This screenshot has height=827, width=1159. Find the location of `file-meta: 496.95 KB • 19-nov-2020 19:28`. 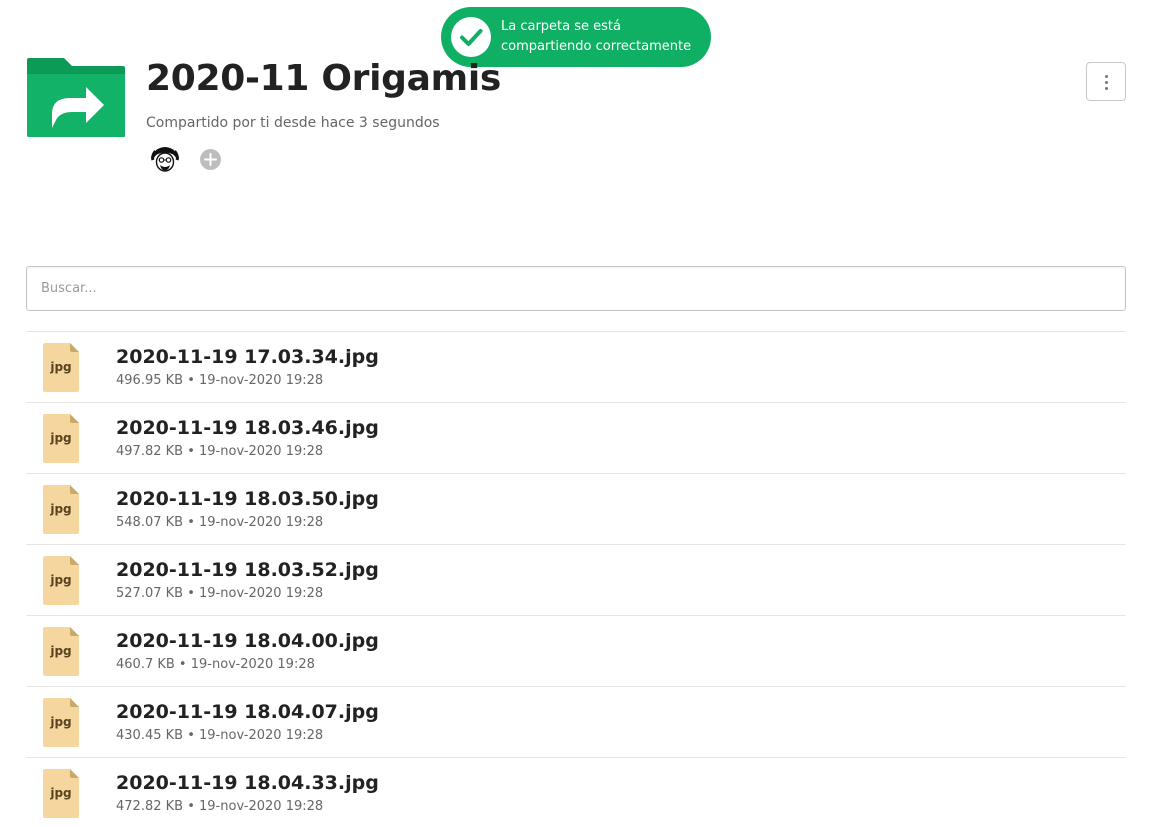

file-meta: 496.95 KB • 19-nov-2020 19:28 is located at coordinates (220, 380).